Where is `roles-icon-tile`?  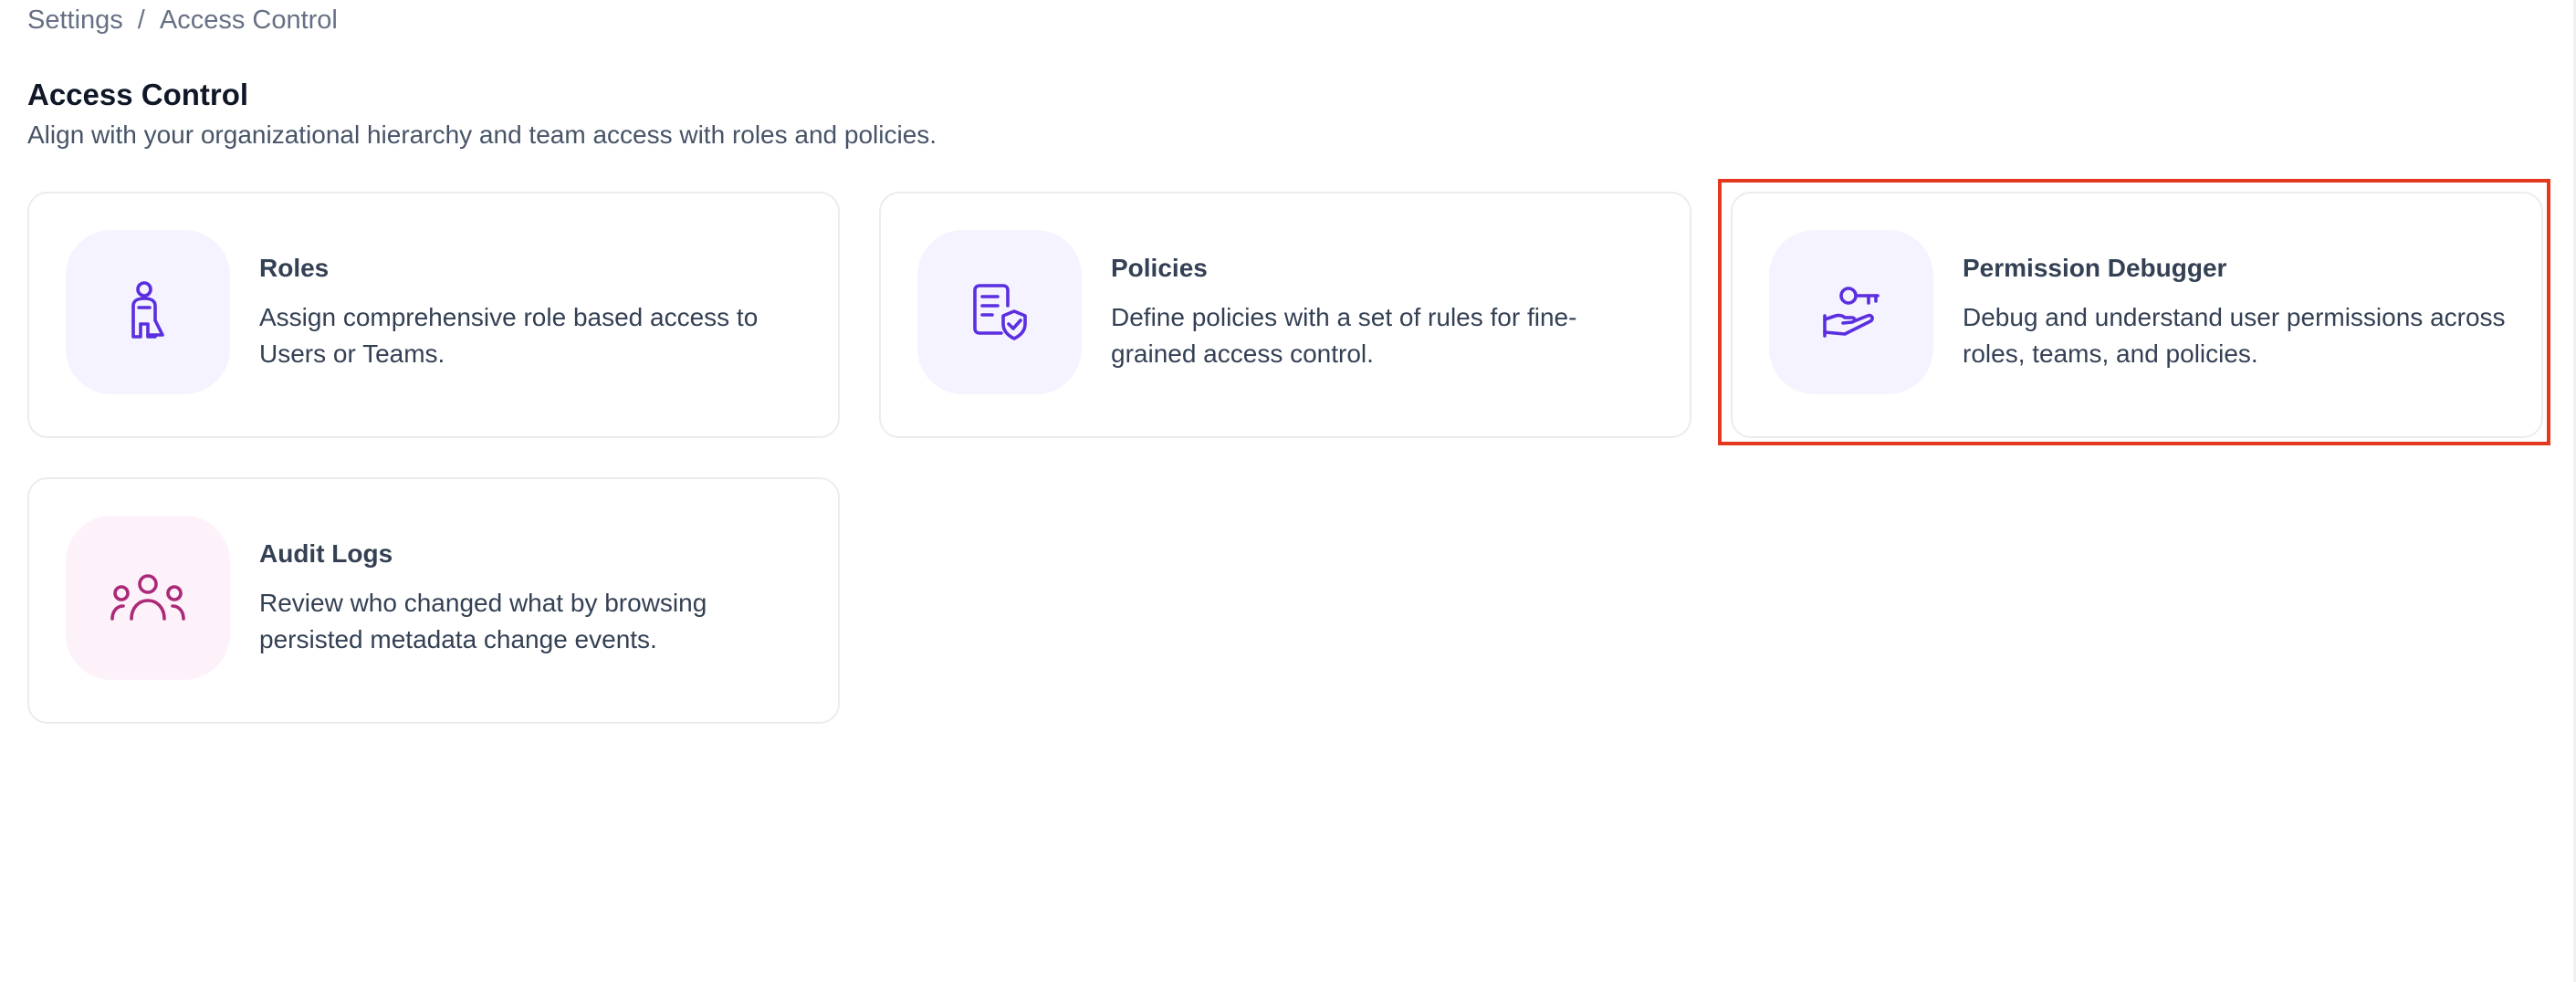 roles-icon-tile is located at coordinates (148, 312).